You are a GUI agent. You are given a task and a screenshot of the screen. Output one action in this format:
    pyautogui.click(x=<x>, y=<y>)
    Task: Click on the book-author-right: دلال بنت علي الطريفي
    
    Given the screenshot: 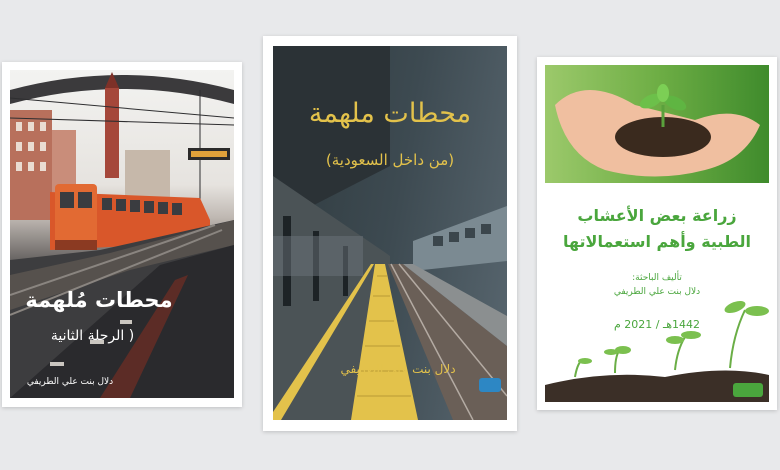 What is the action you would take?
    pyautogui.click(x=657, y=292)
    